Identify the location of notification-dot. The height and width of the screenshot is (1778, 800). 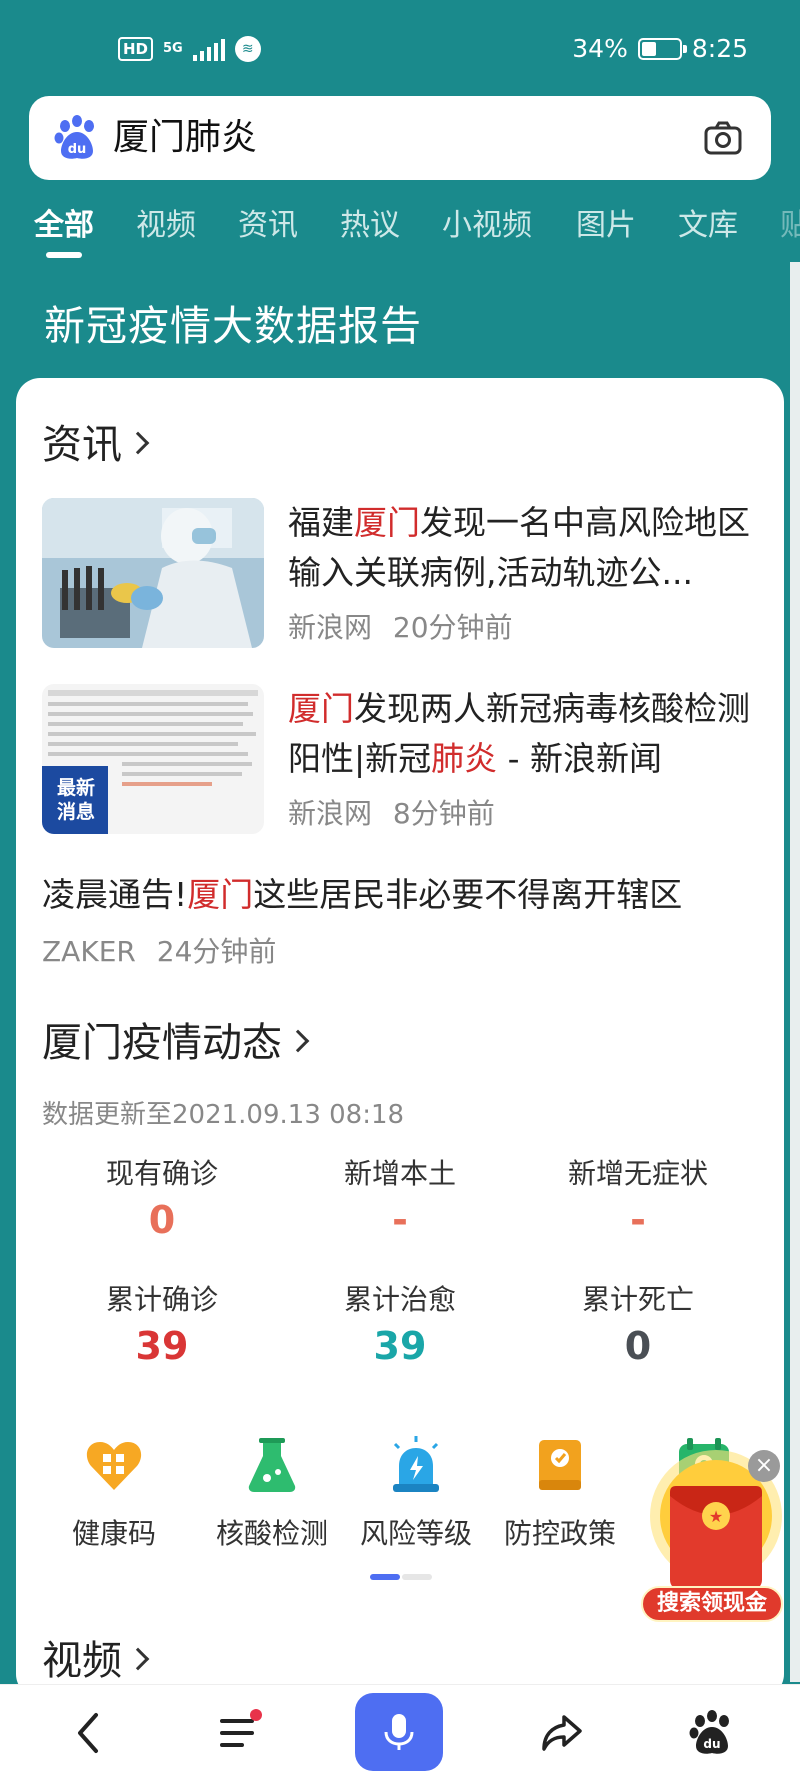
(256, 1715).